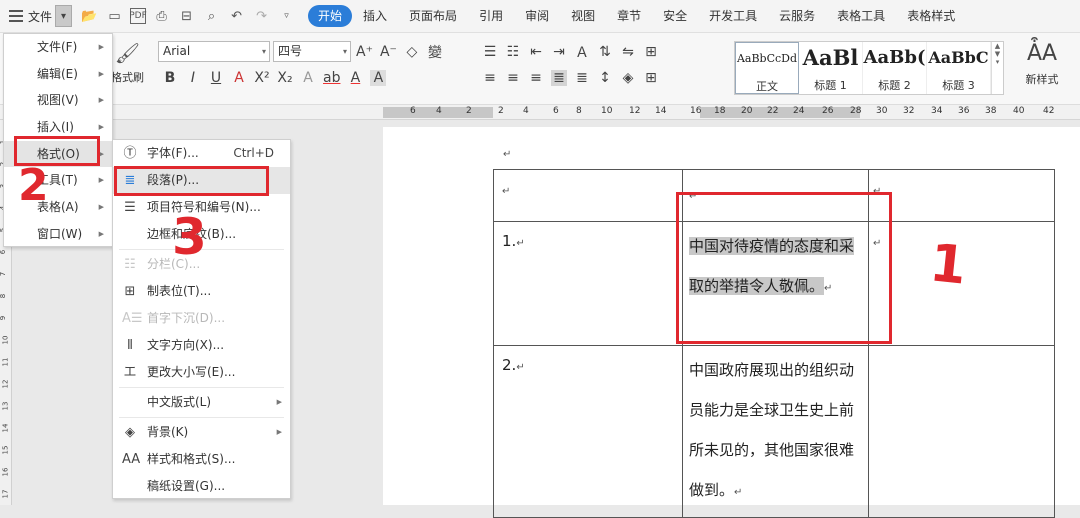 This screenshot has height=518, width=1080. I want to click on clear-format-icon: ◇, so click(412, 52).